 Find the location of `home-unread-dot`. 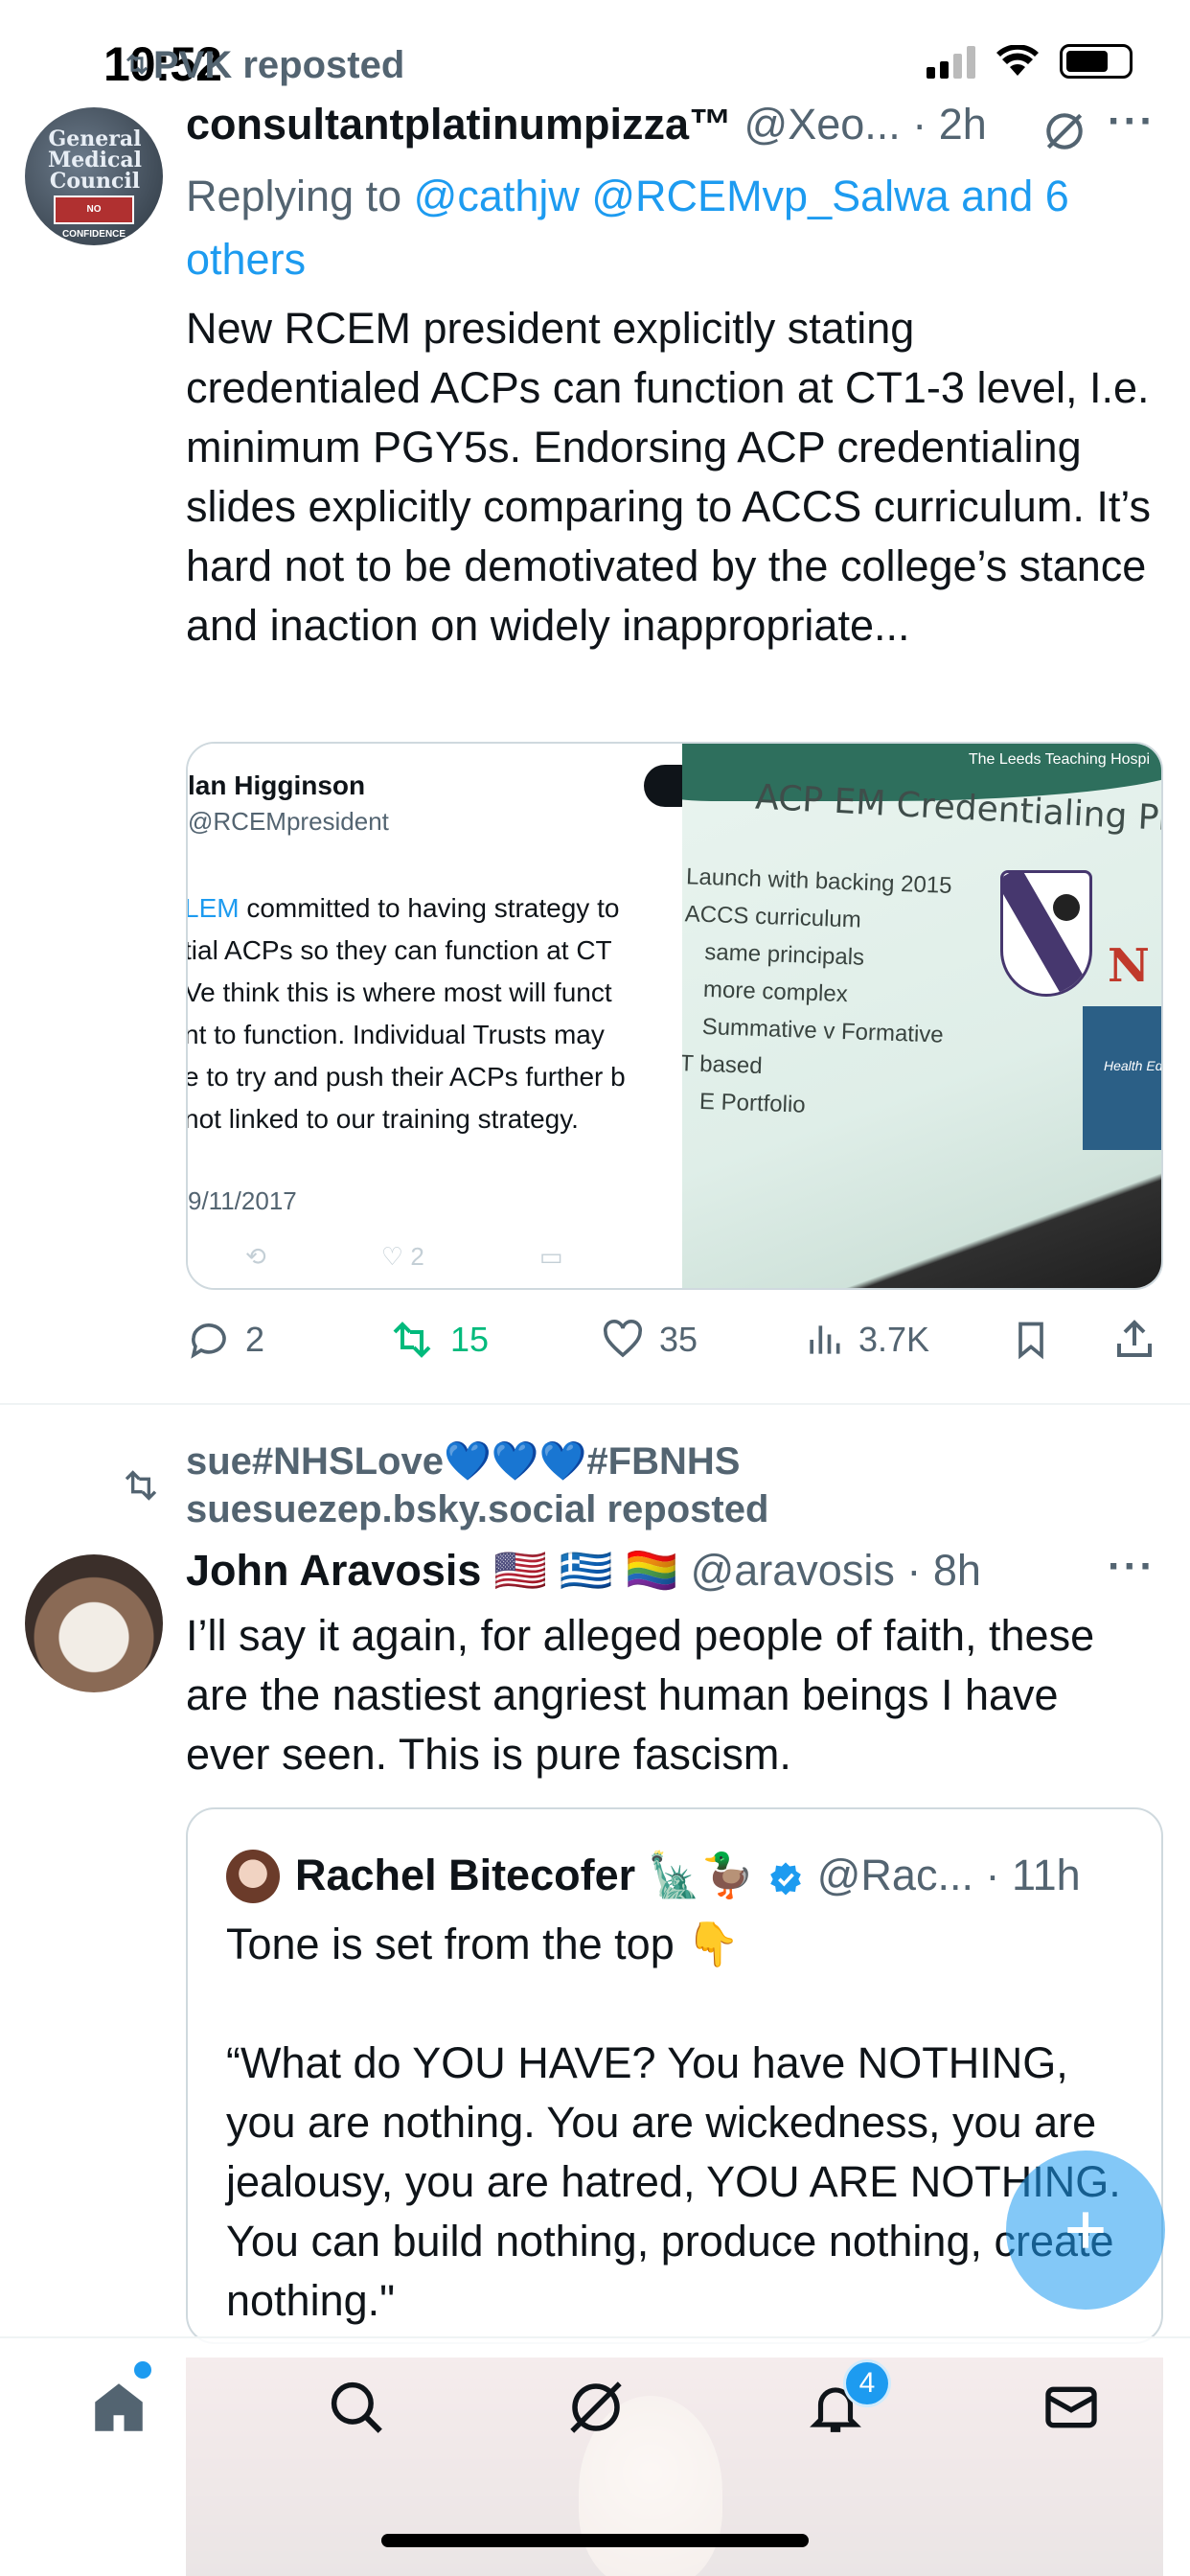

home-unread-dot is located at coordinates (143, 2370).